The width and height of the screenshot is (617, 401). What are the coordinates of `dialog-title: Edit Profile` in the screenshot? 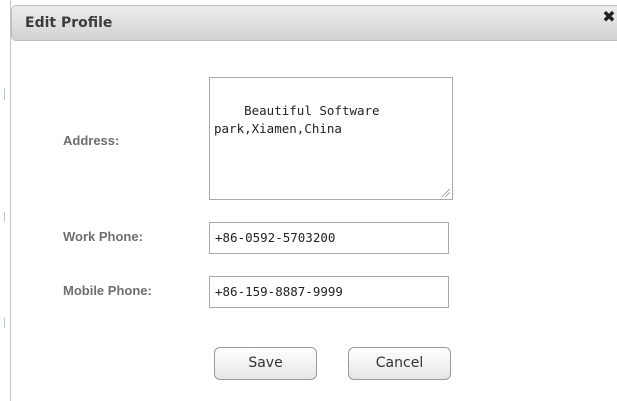 It's located at (69, 23).